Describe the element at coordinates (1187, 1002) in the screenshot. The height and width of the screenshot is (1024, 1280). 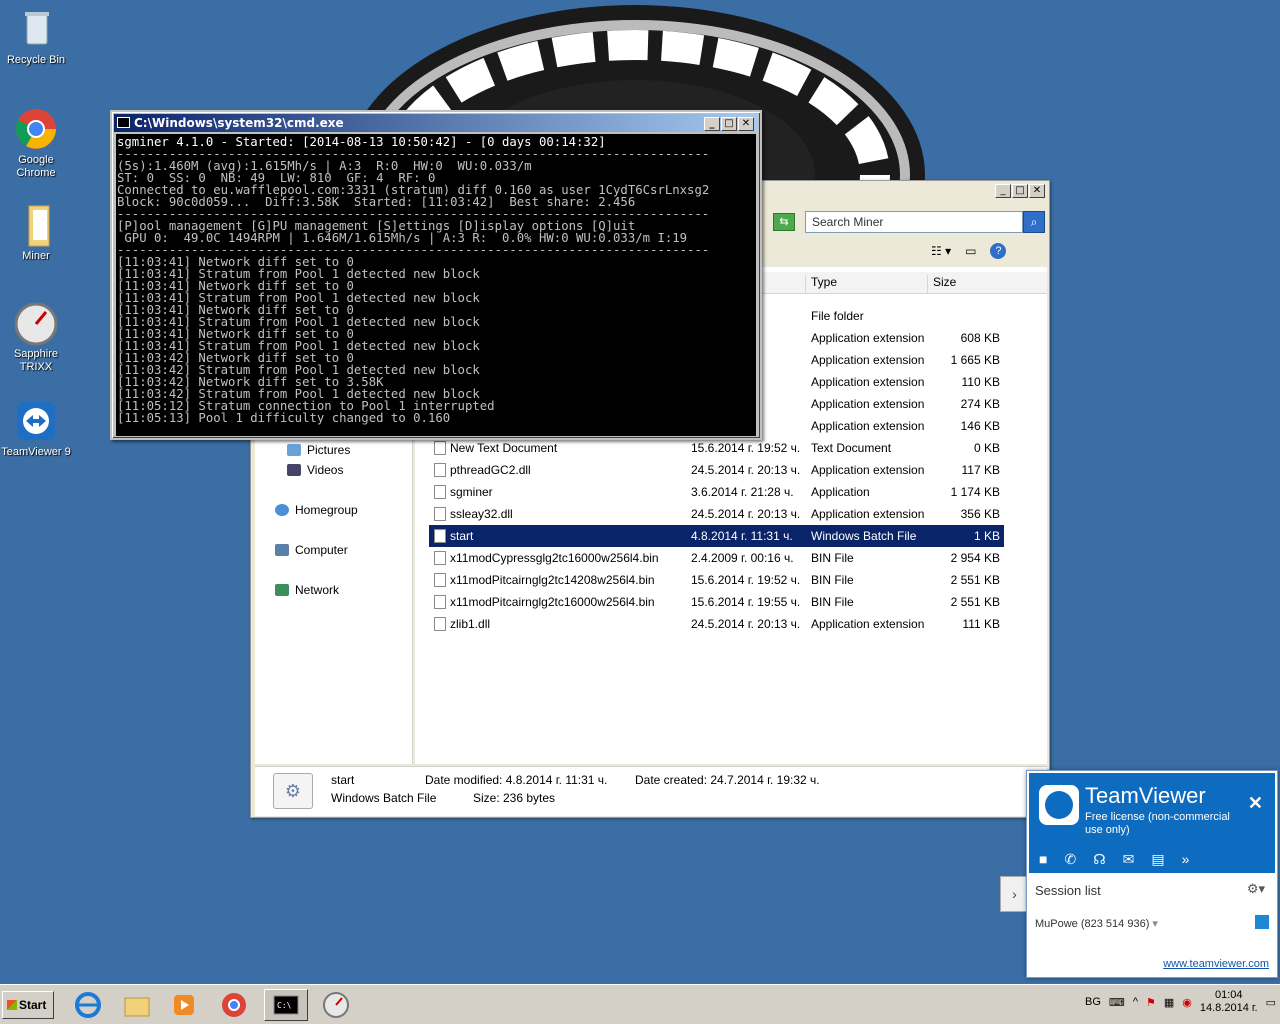
I see `volume-icon: ◉` at that location.